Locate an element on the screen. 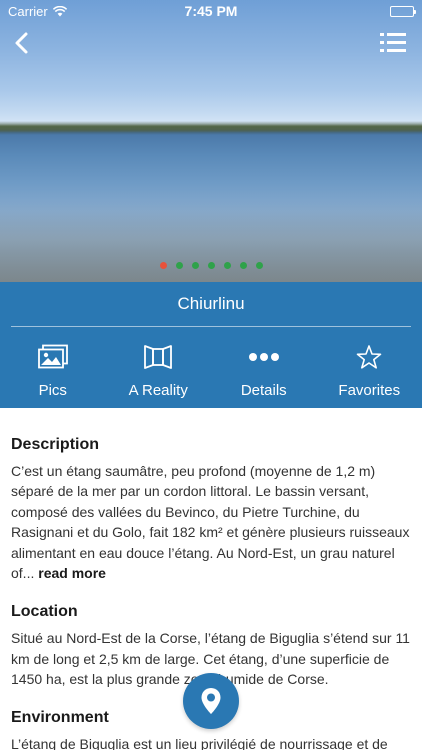 The image size is (422, 750). tab-label: Favorites is located at coordinates (369, 390).